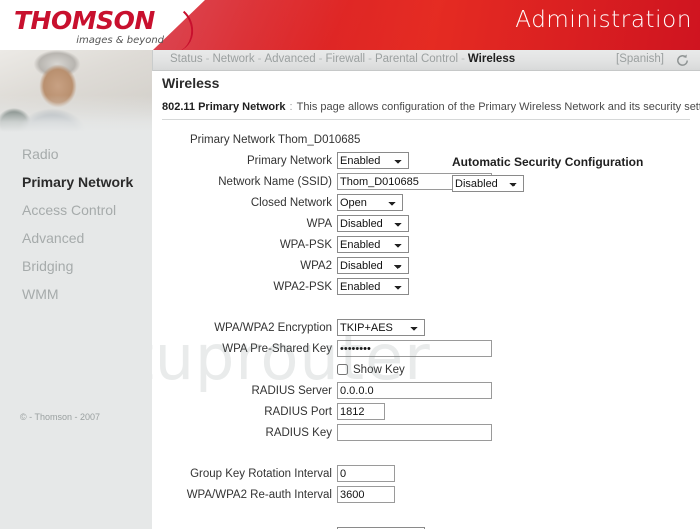  Describe the element at coordinates (370, 202) in the screenshot. I see `closed-network-select: OpenClosed` at that location.